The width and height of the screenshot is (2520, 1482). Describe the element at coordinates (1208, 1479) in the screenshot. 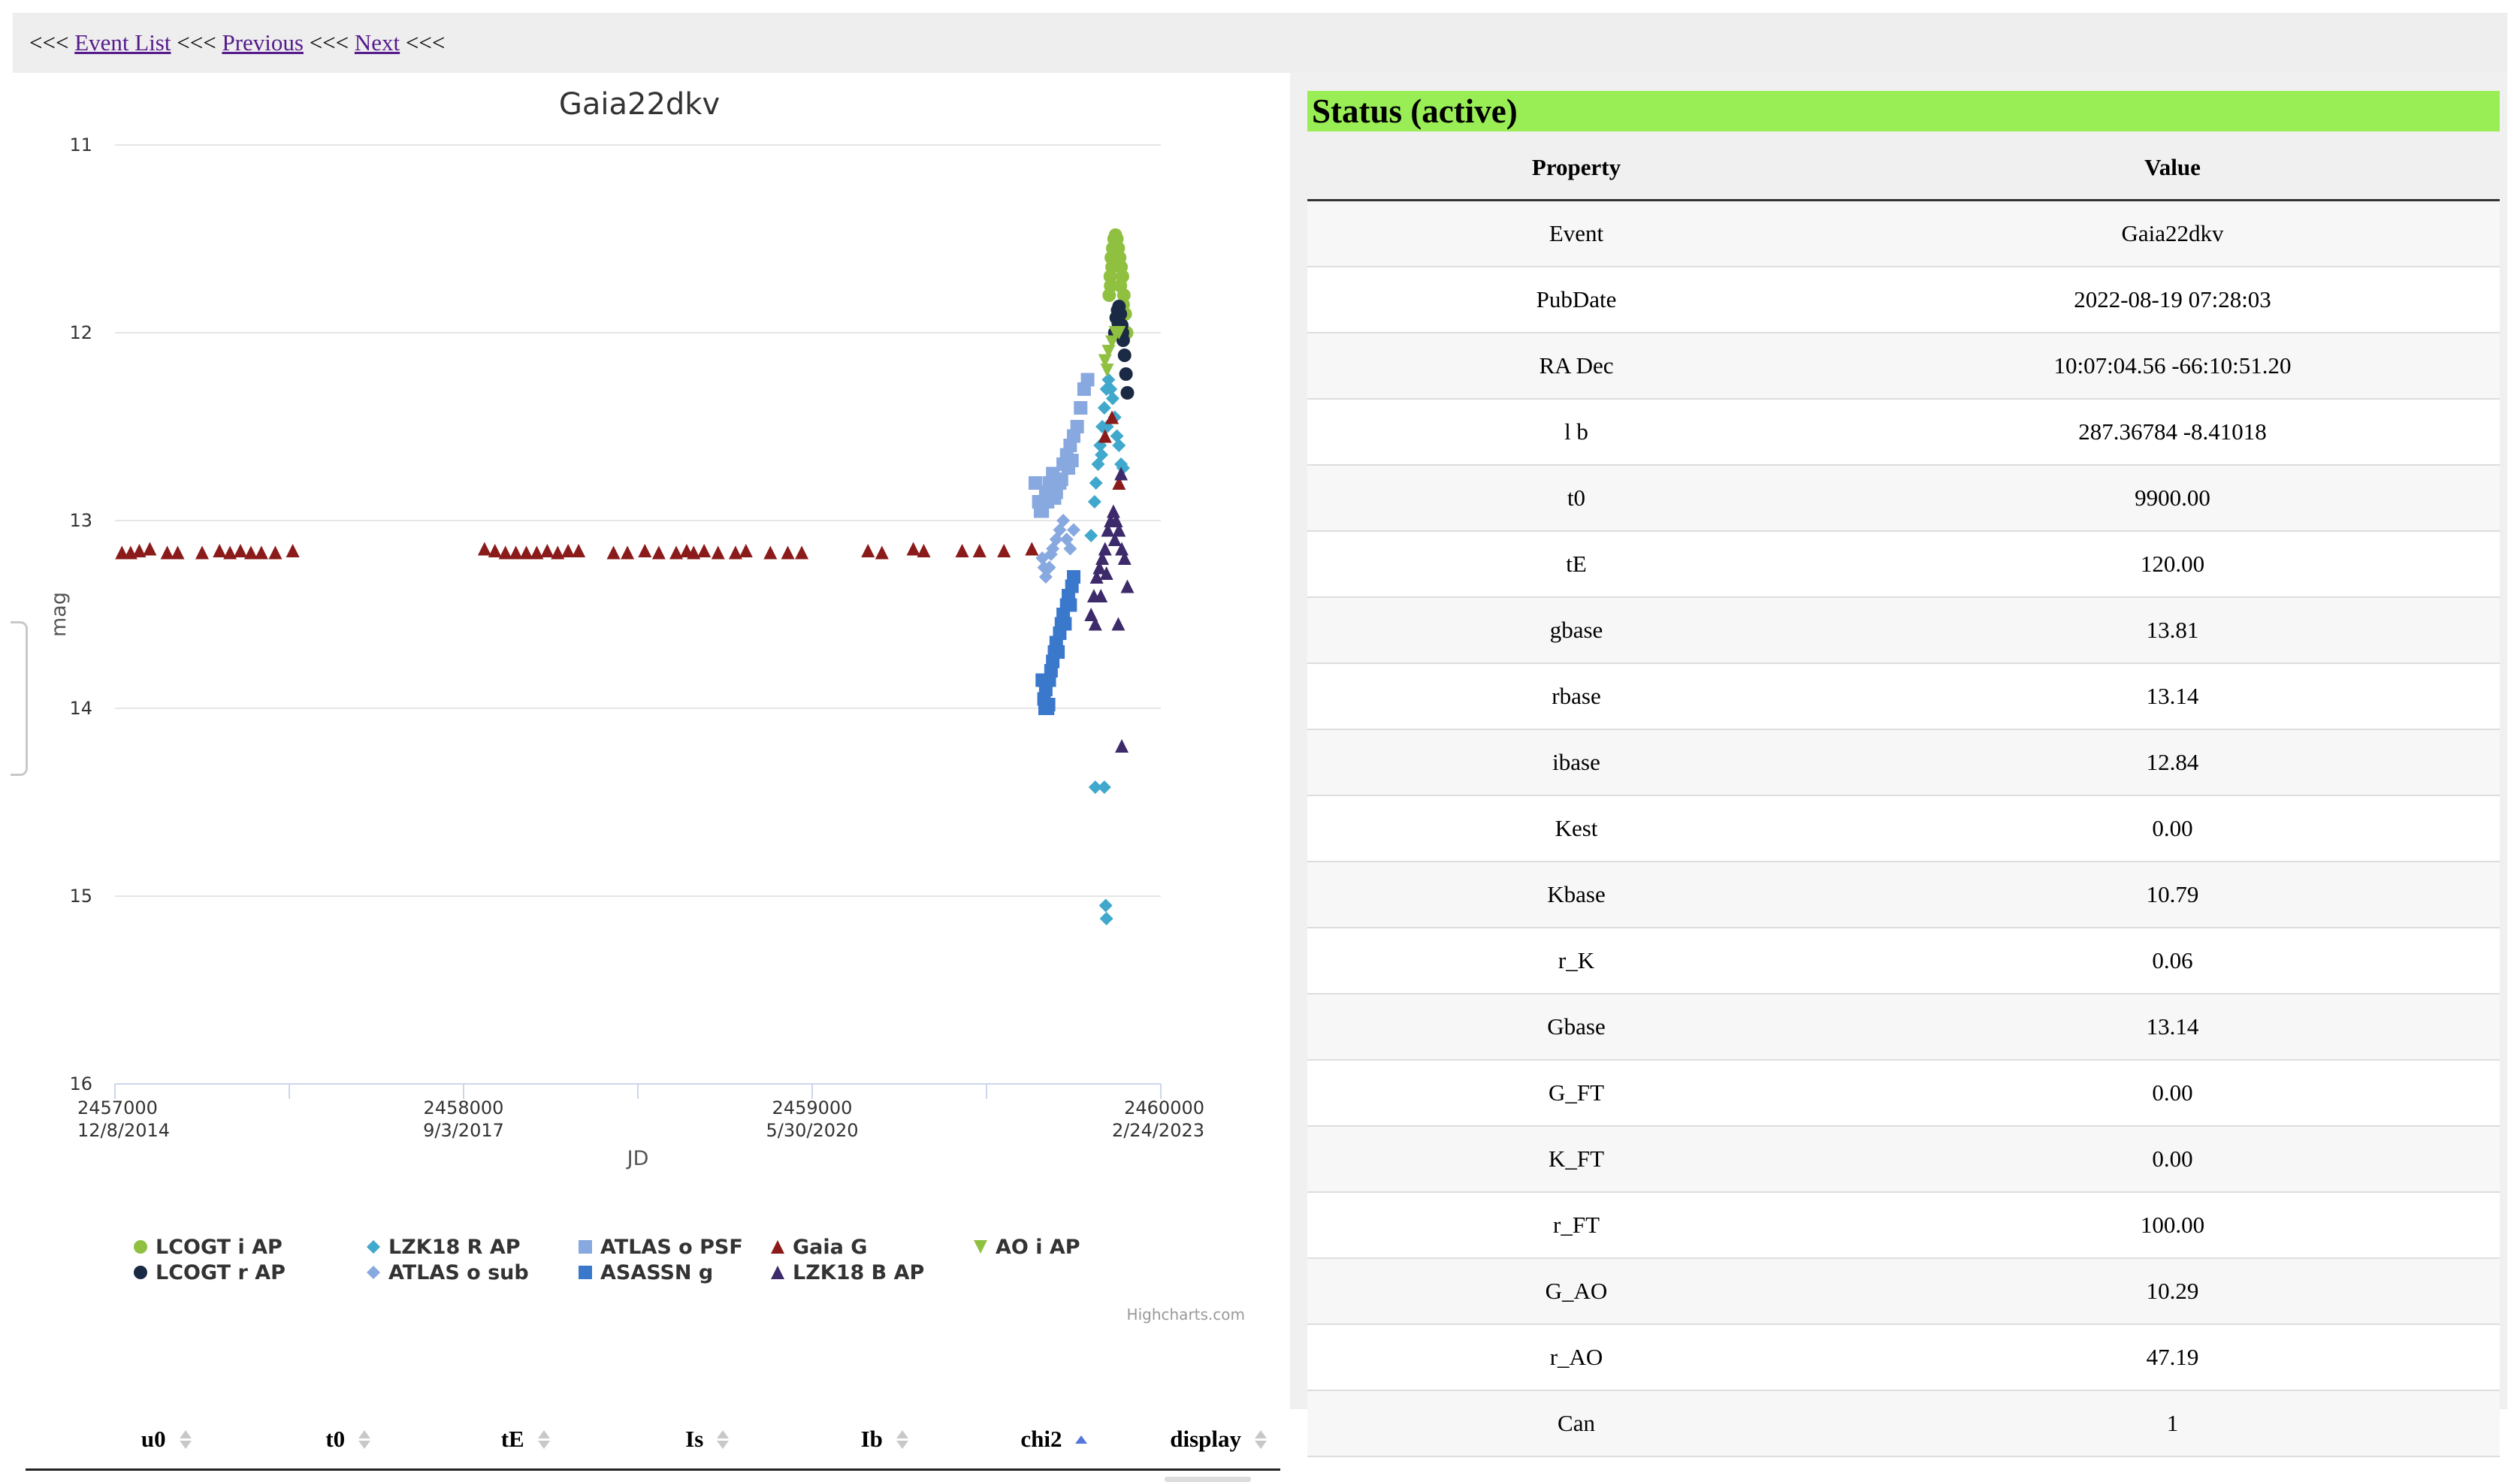

I see `horizontal-scrollbar` at that location.